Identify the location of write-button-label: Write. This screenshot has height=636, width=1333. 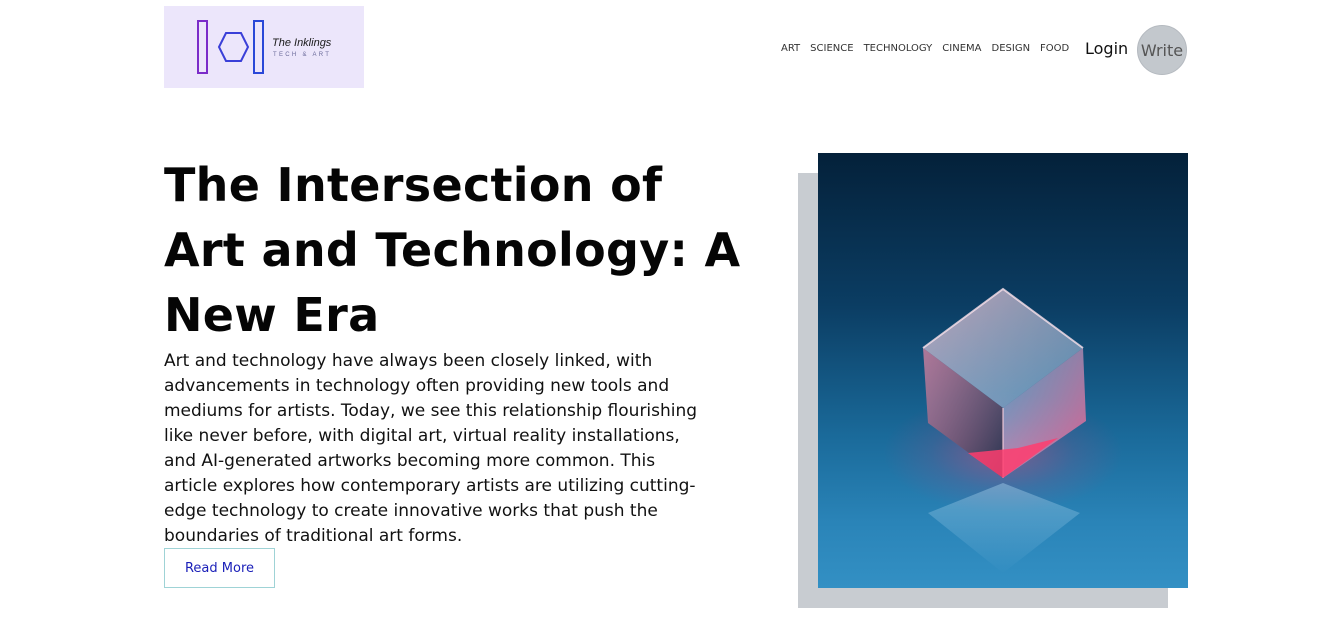
(1162, 50).